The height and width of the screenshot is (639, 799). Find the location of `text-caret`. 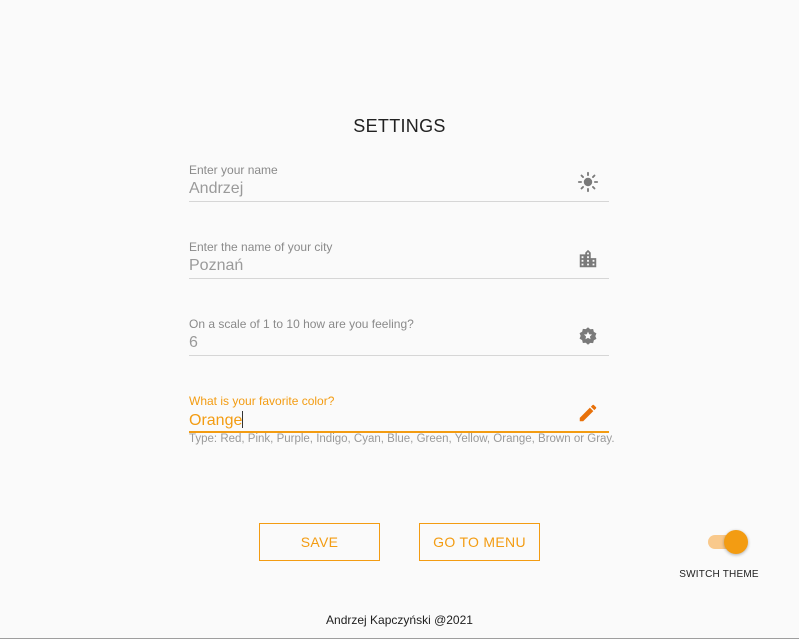

text-caret is located at coordinates (243, 419).